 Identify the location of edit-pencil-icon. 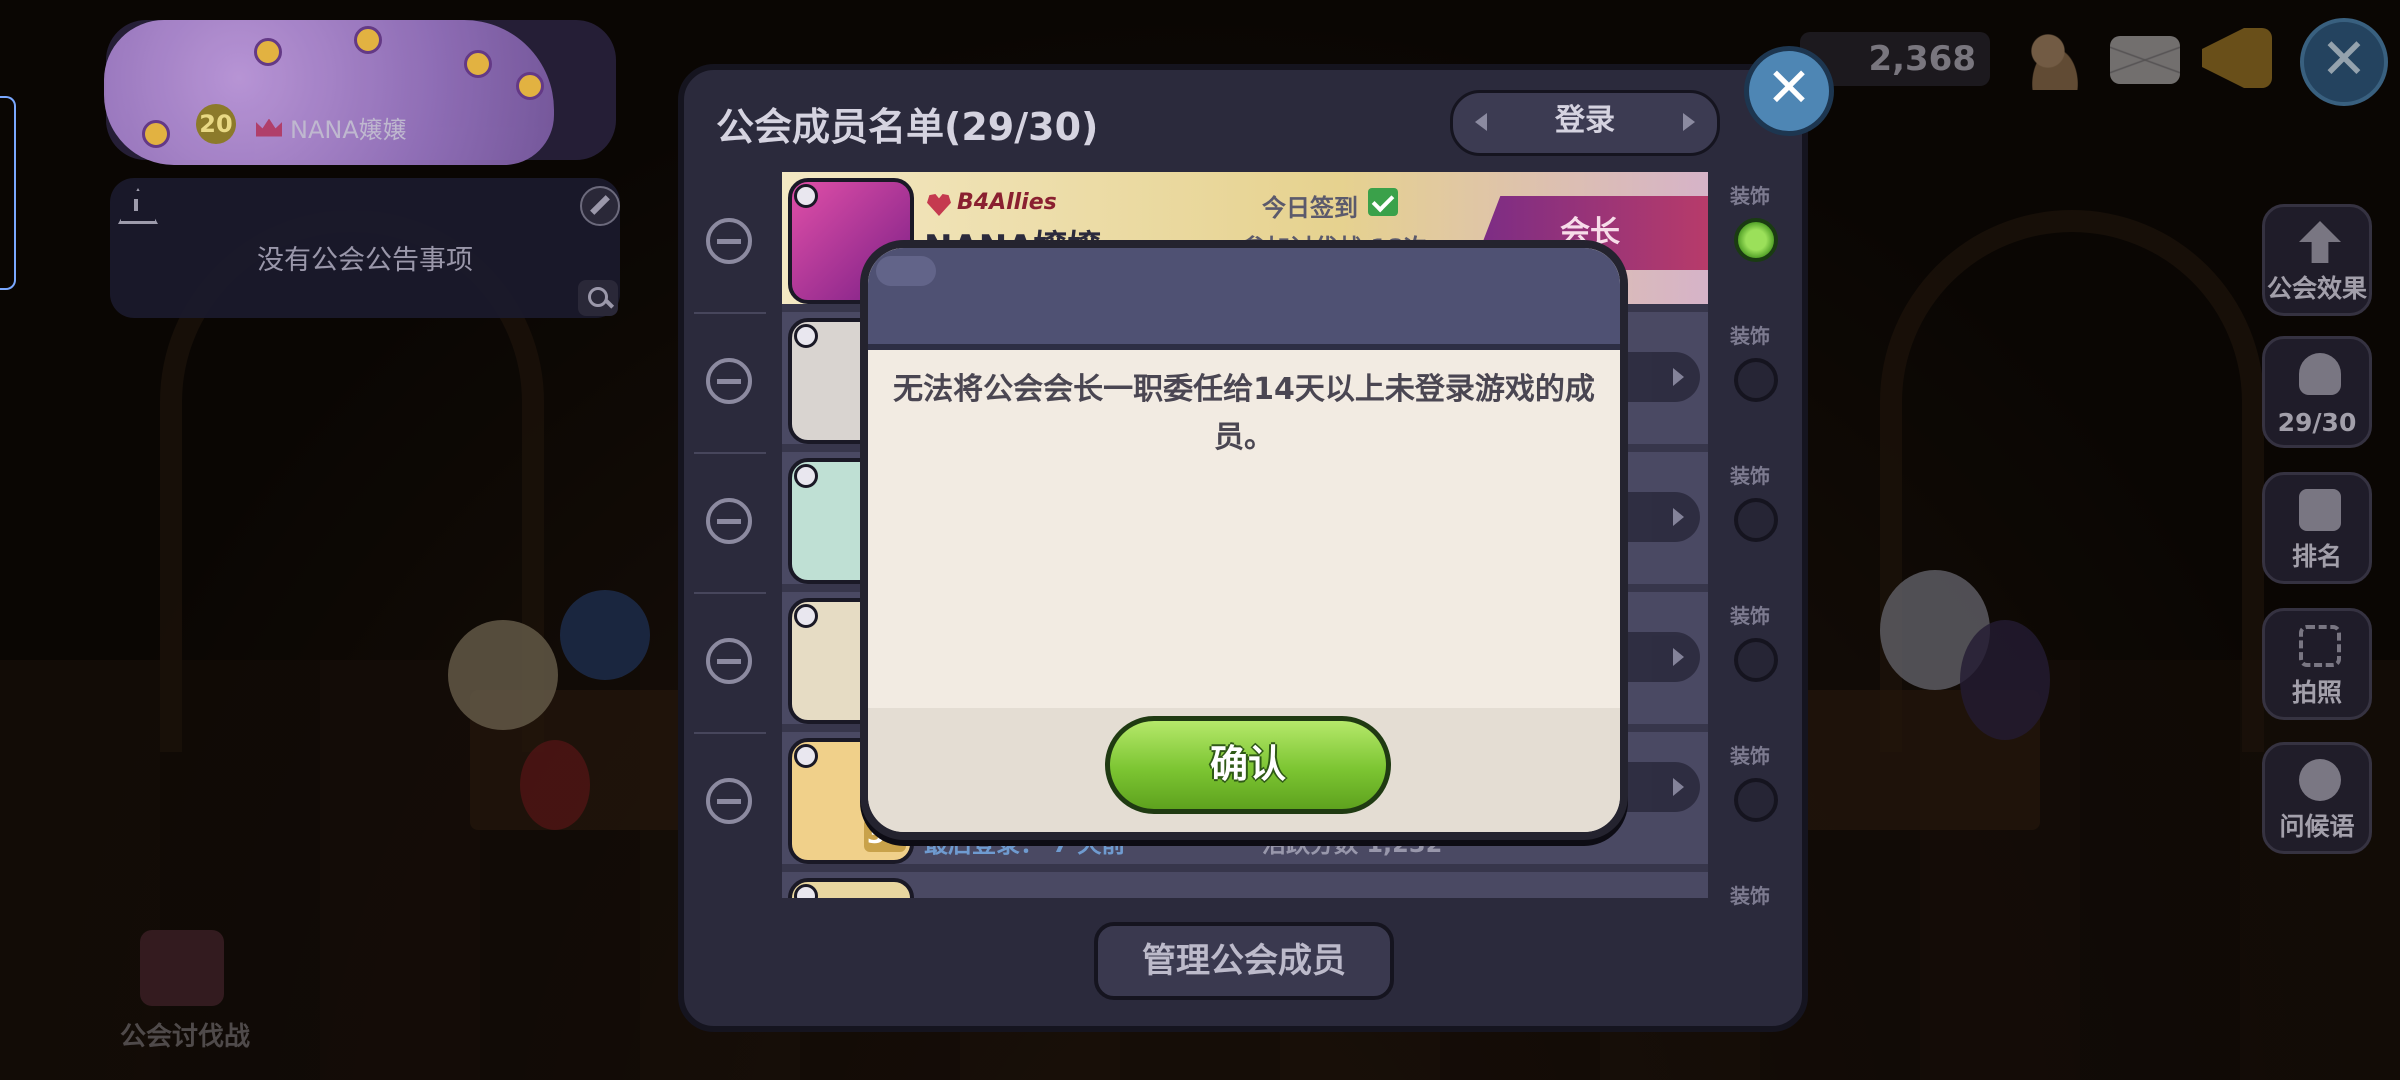
(600, 206).